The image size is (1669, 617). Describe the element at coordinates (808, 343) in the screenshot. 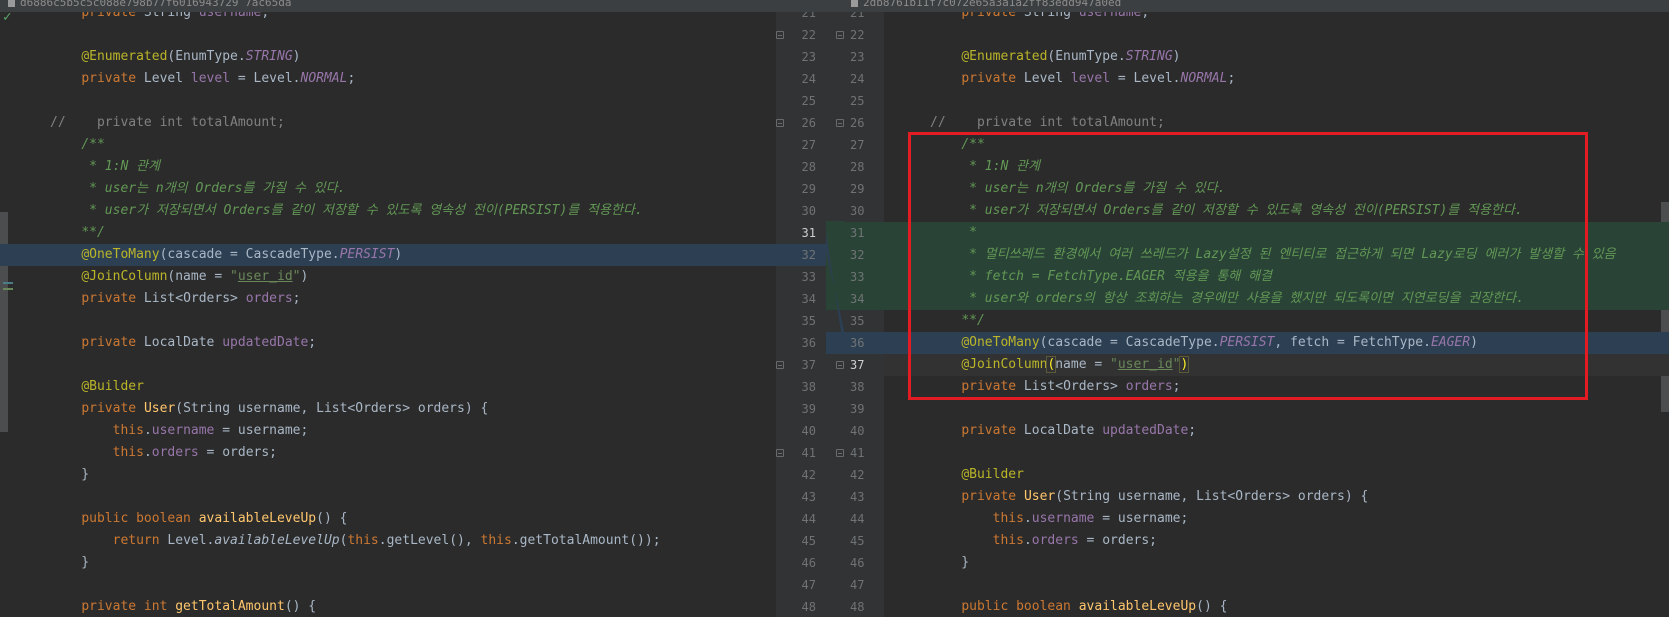

I see `line-number: 36` at that location.